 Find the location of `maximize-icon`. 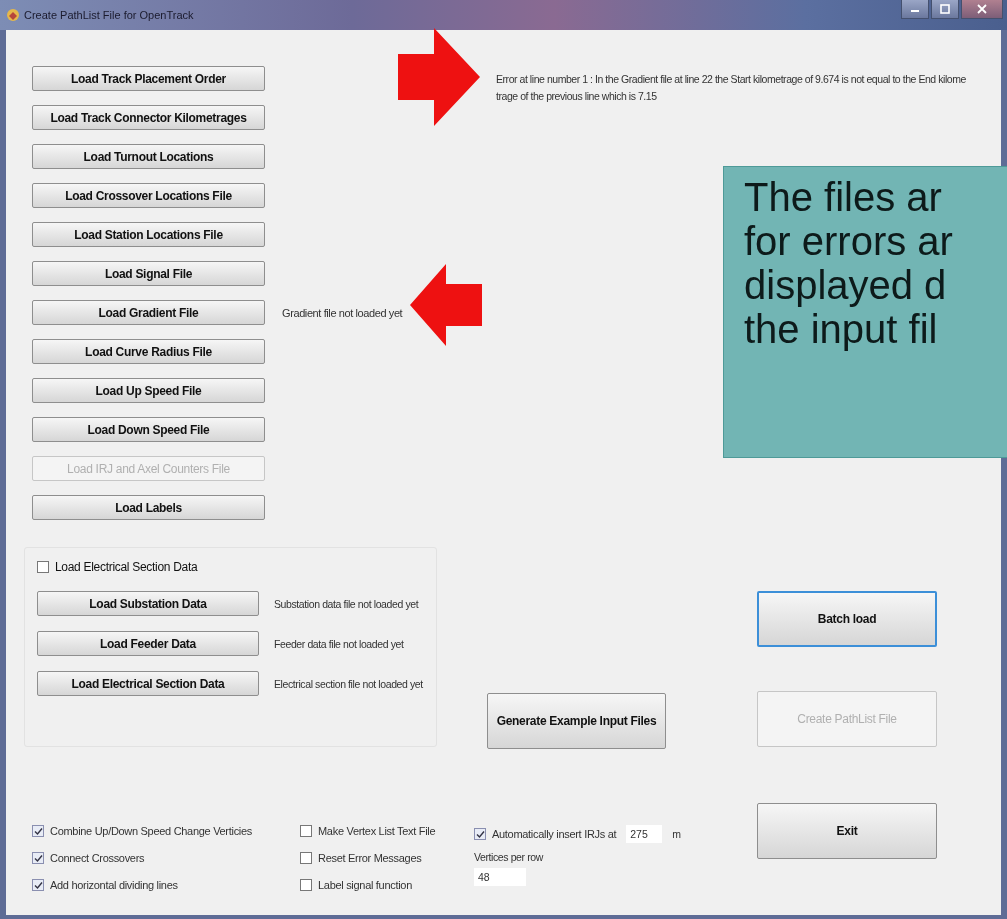

maximize-icon is located at coordinates (945, 9).